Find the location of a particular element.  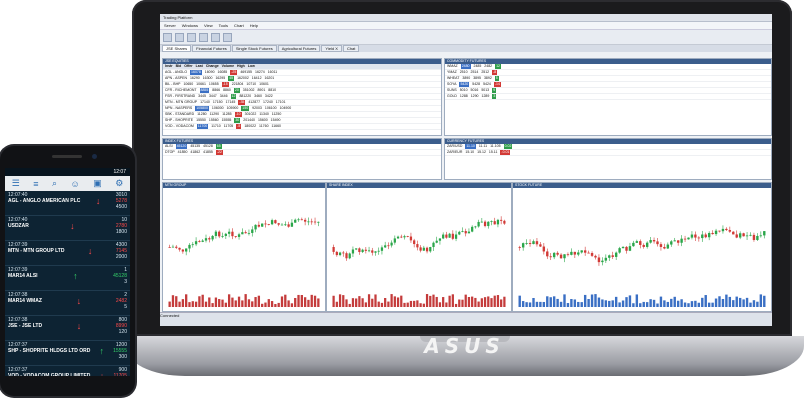

table-cell: 45128 is located at coordinates (208, 146).